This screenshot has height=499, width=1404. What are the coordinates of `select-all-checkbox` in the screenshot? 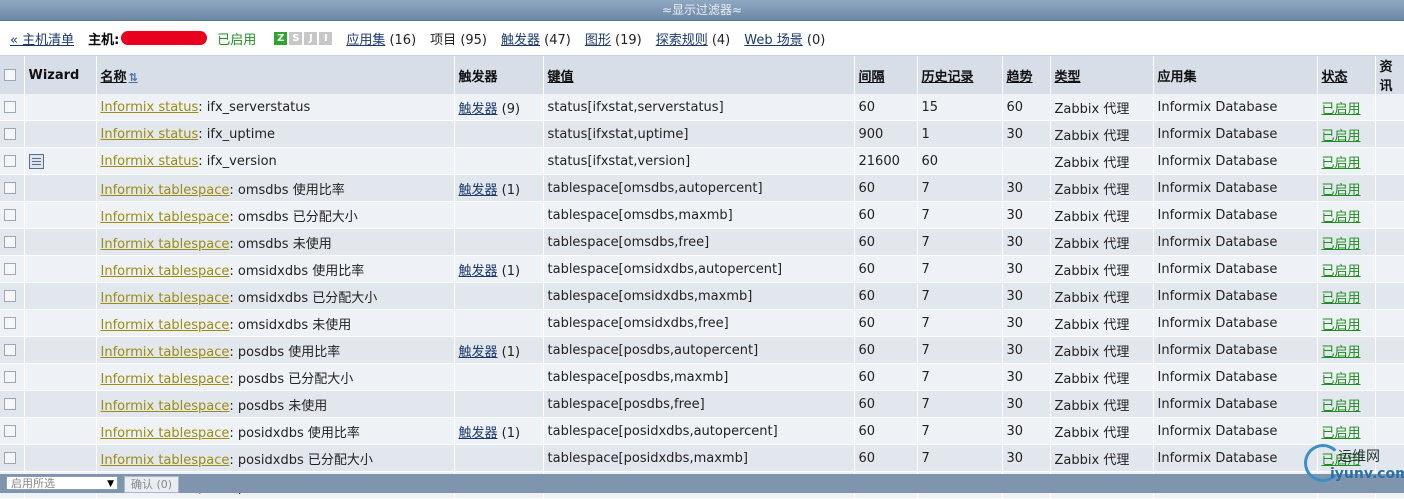 It's located at (10, 75).